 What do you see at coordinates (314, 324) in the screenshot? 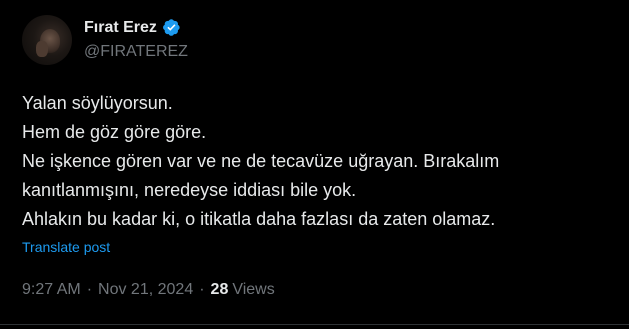
I see `divider` at bounding box center [314, 324].